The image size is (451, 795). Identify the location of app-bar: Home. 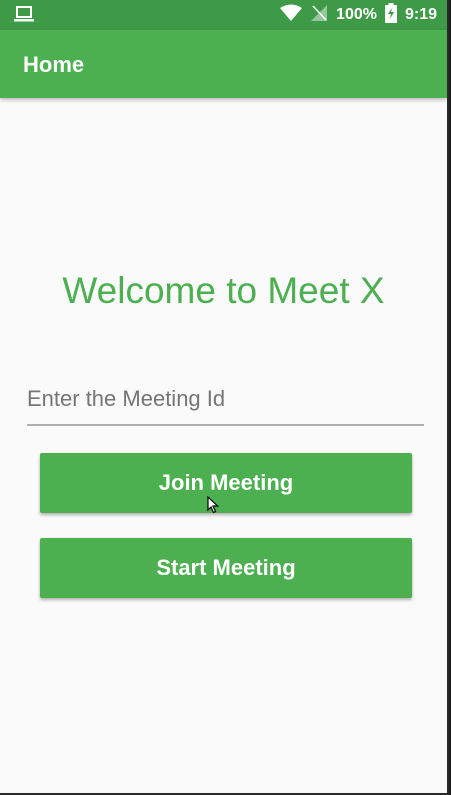
(223, 64).